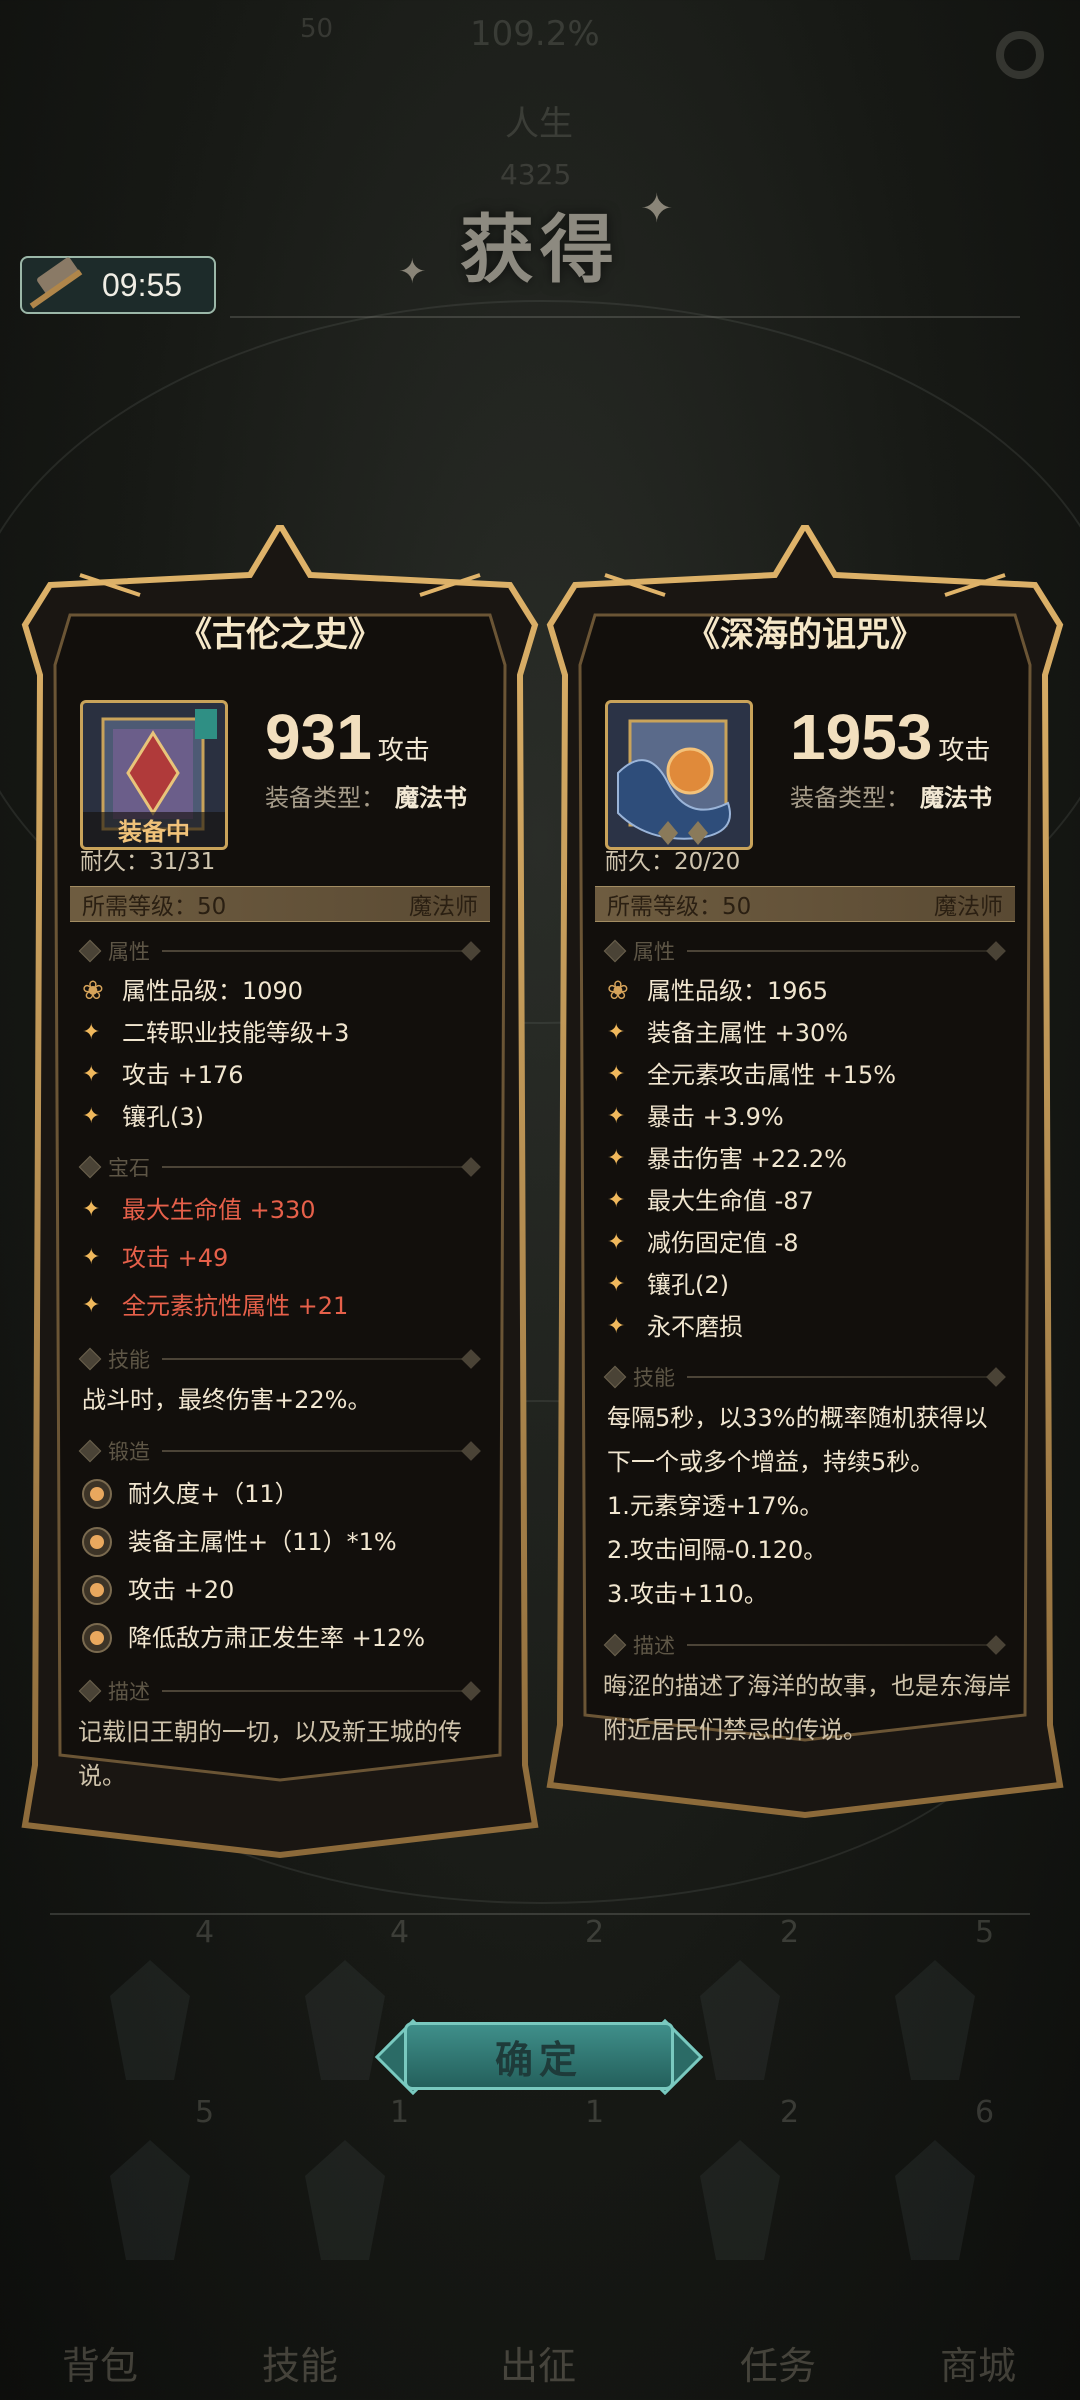 Image resolution: width=1080 pixels, height=2400 pixels. I want to click on section-label: 技能, so click(654, 1378).